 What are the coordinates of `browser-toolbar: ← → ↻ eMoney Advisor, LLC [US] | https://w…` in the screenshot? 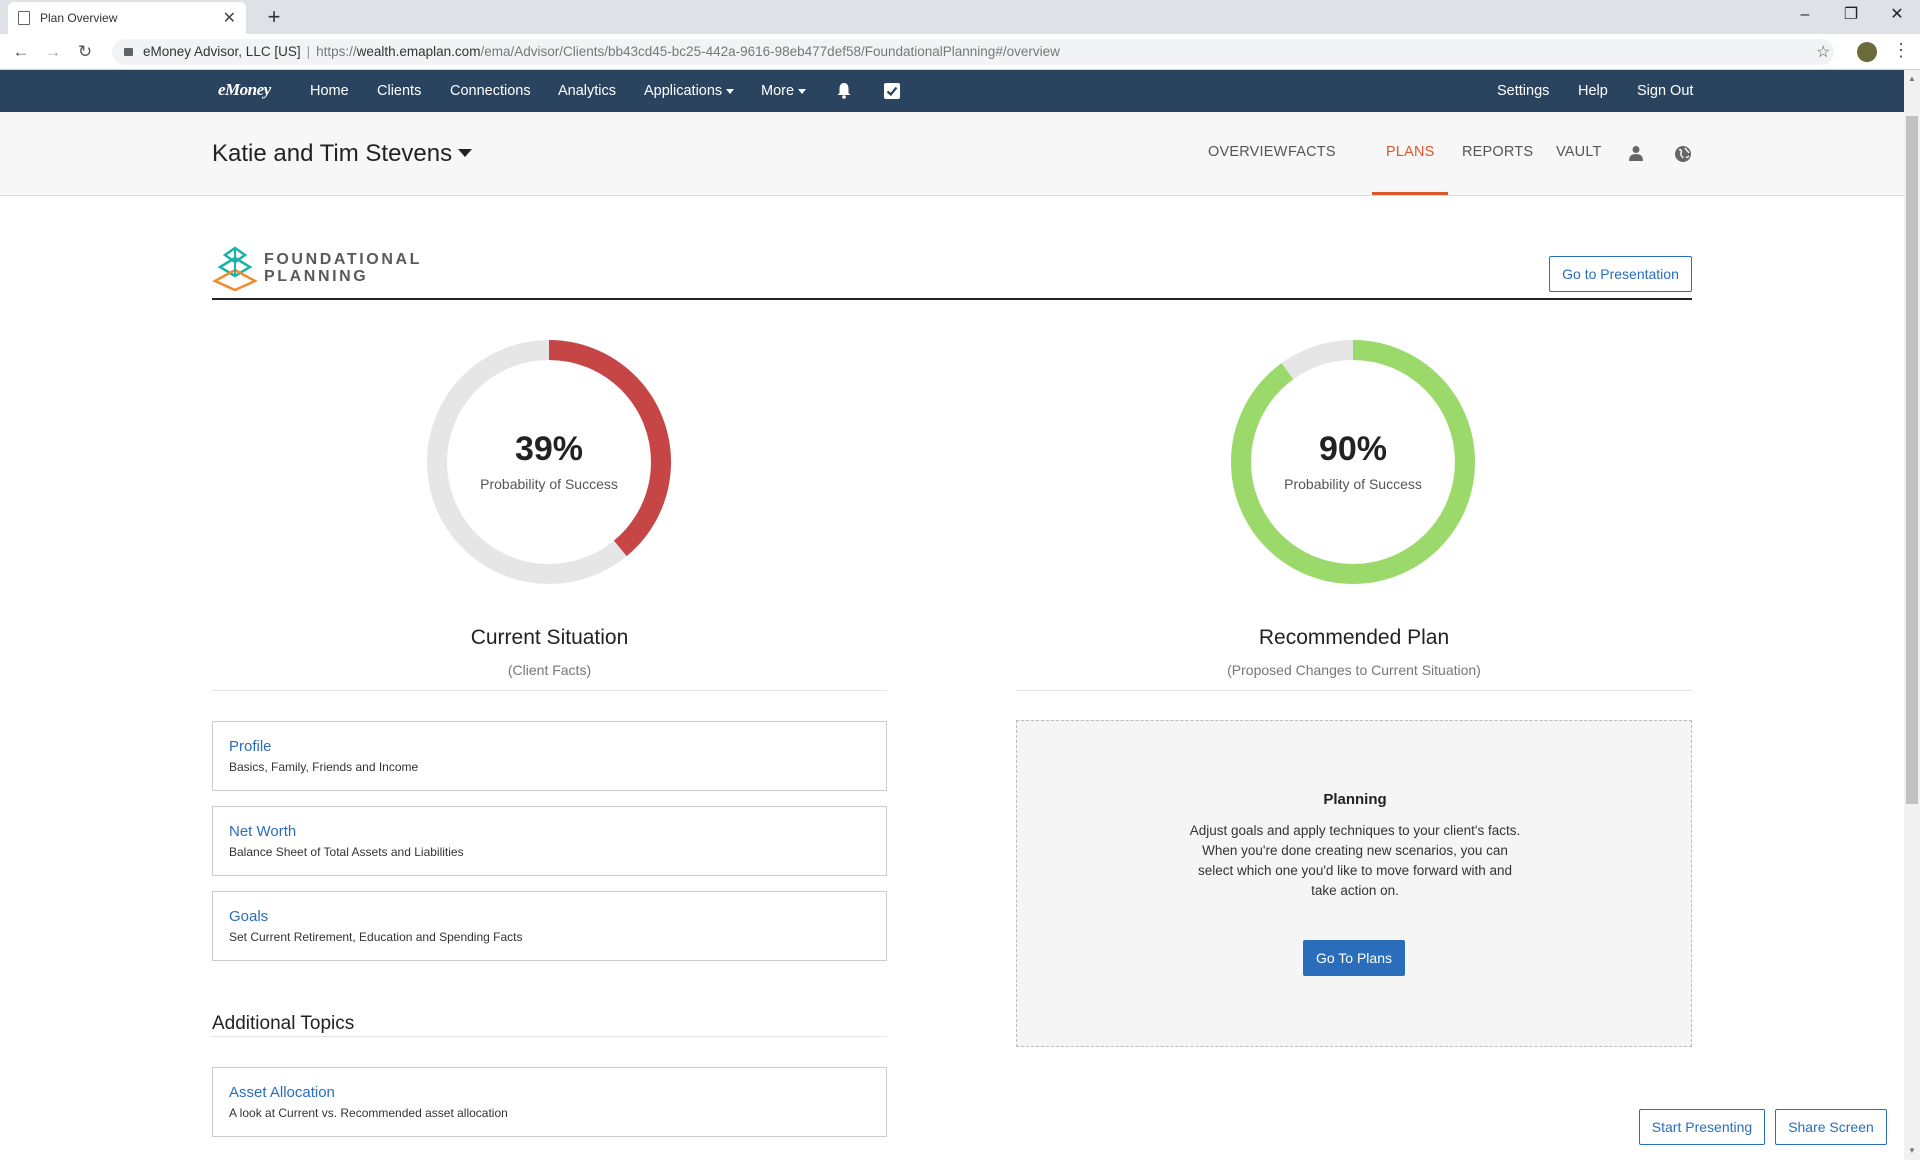 It's located at (960, 52).